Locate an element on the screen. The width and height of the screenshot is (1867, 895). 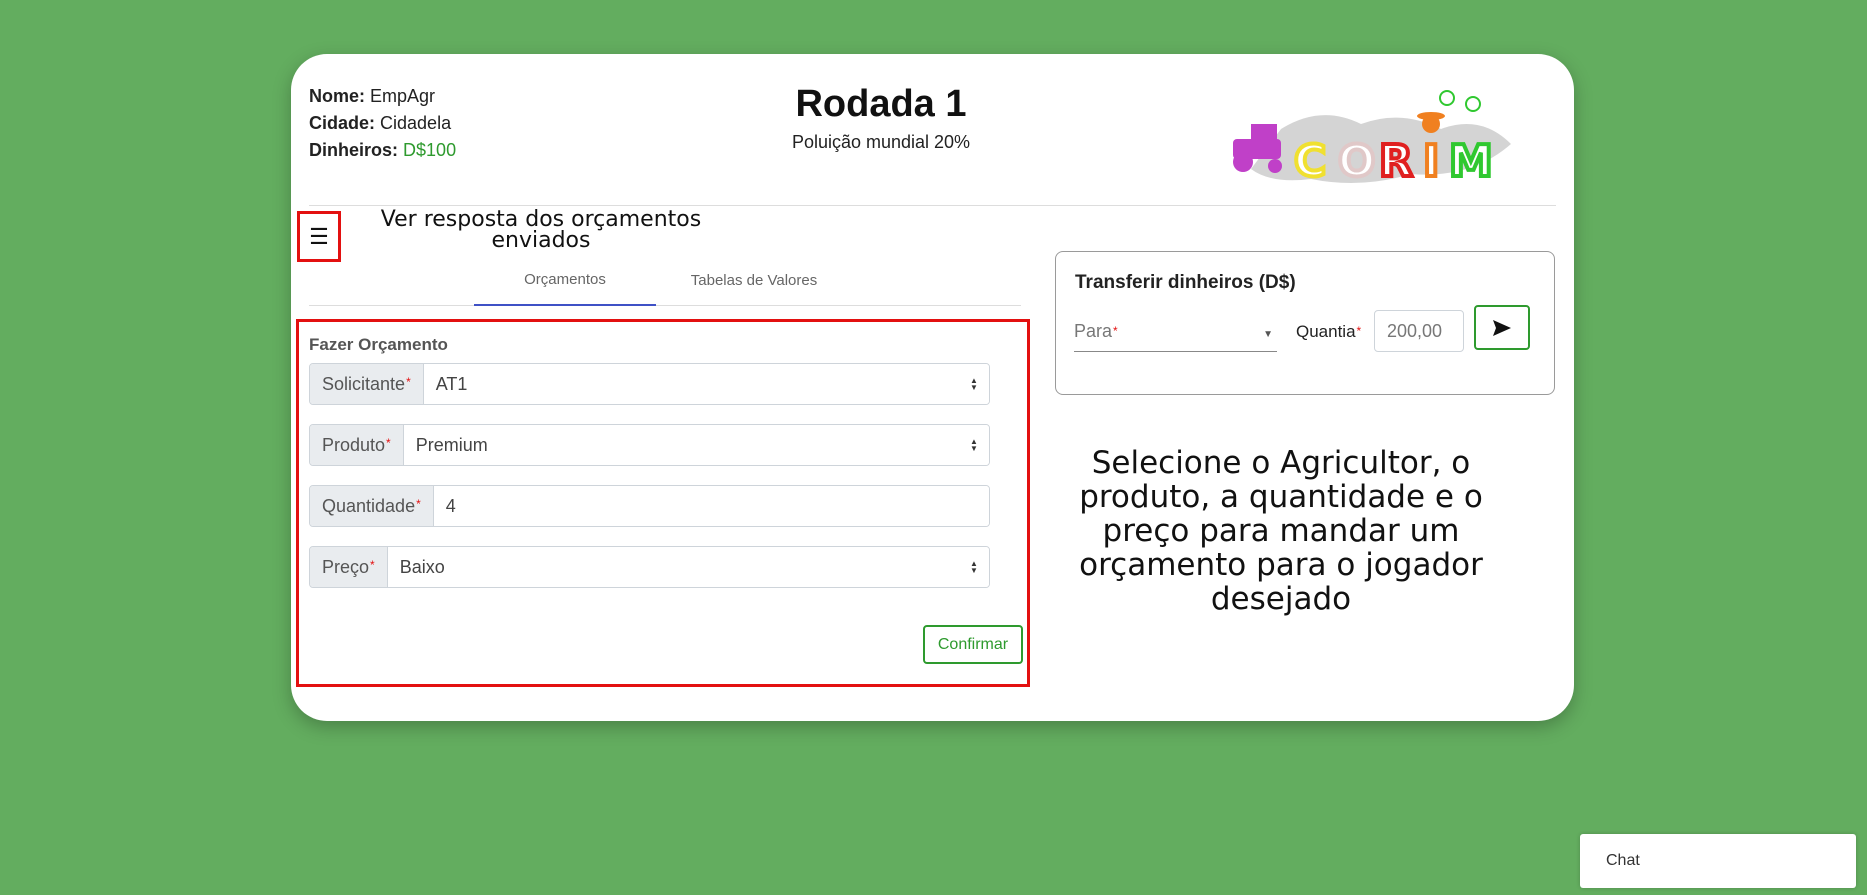
transfer-title: Transferir dinheiros (D$) is located at coordinates (1185, 282).